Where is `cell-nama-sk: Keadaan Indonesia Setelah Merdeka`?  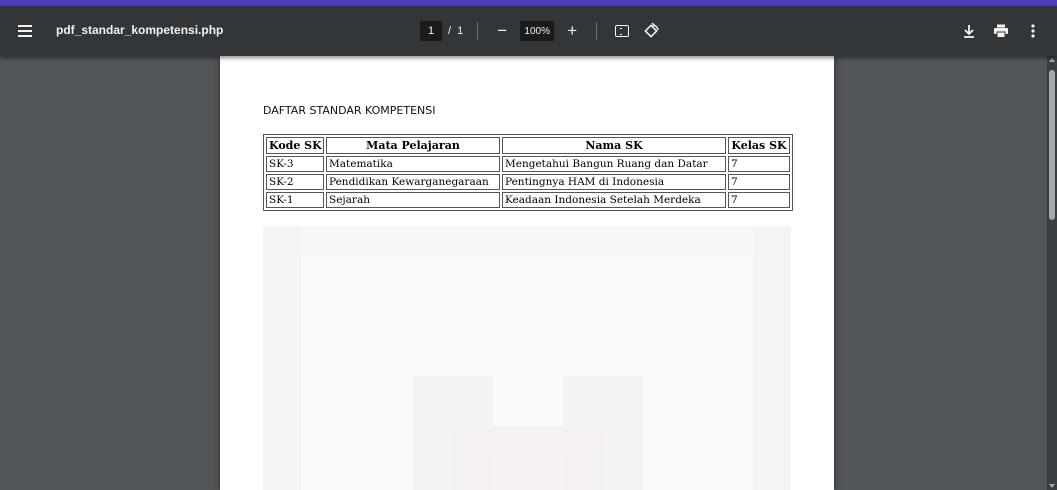 cell-nama-sk: Keadaan Indonesia Setelah Merdeka is located at coordinates (614, 200).